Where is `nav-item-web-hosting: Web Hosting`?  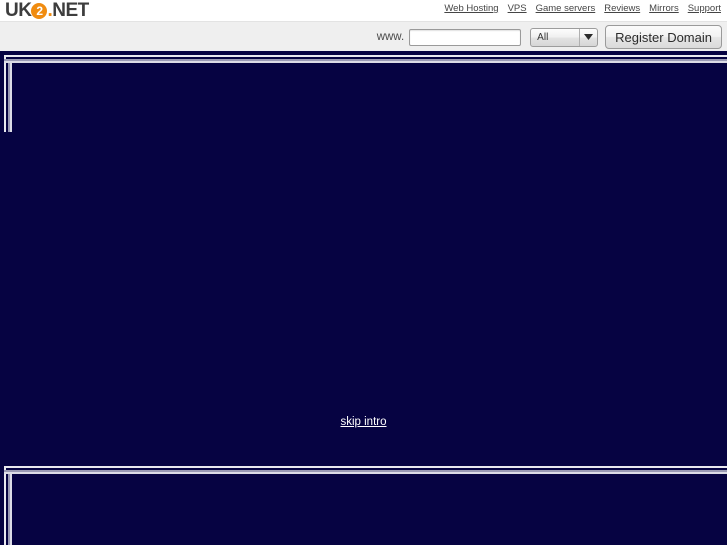
nav-item-web-hosting: Web Hosting is located at coordinates (471, 9).